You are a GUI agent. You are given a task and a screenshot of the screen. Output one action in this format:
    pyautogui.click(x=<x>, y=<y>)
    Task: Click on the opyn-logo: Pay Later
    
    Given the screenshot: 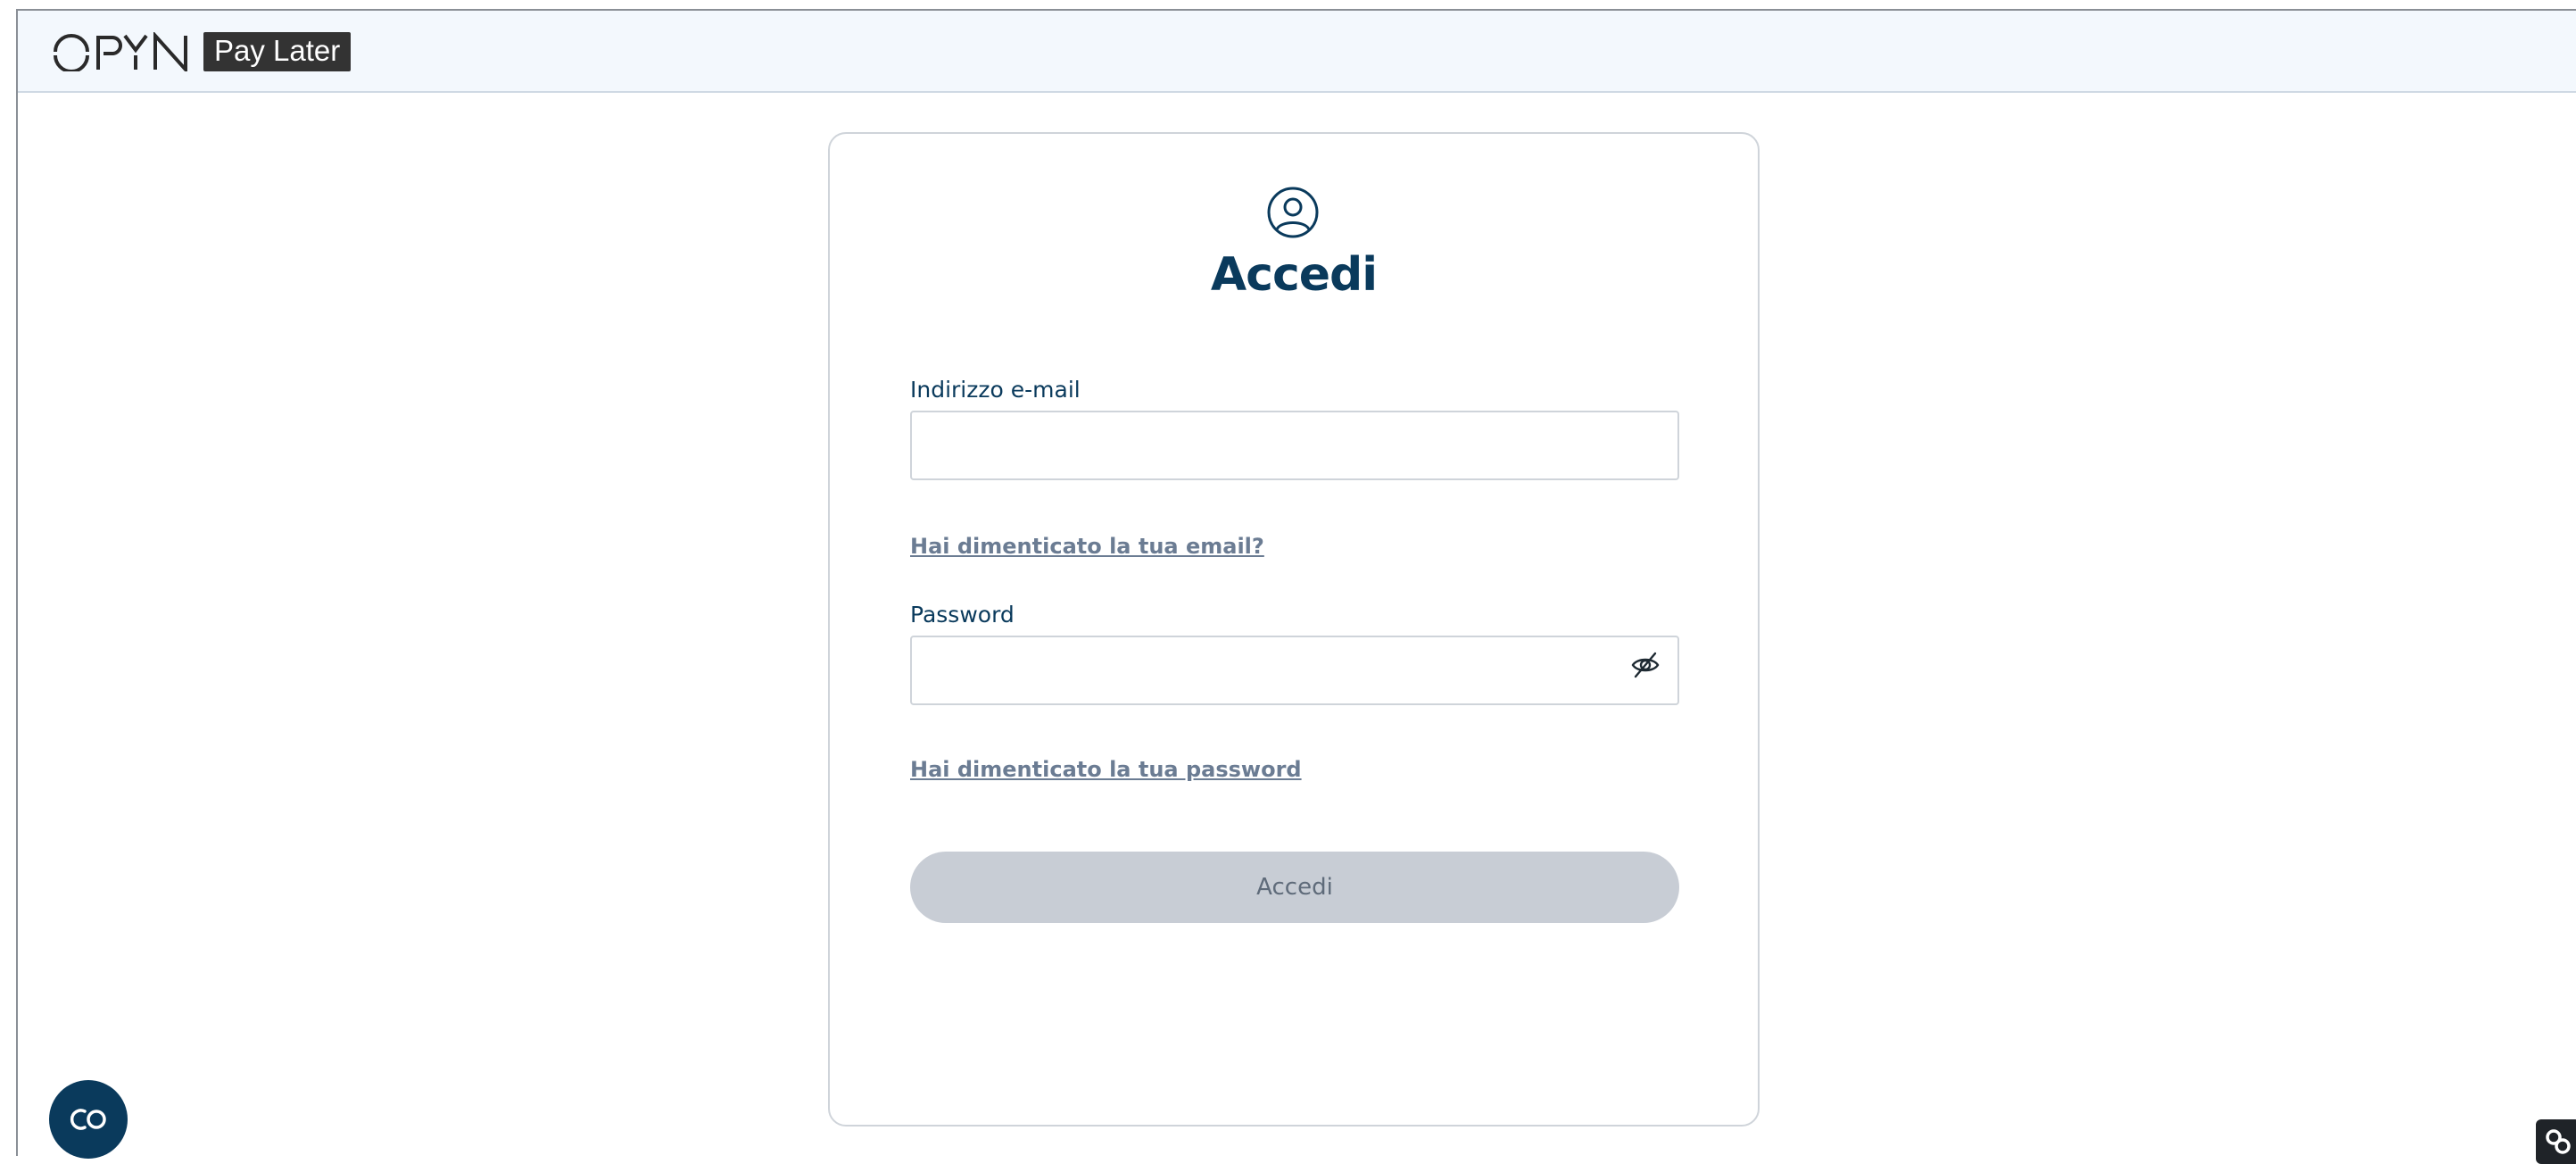 What is the action you would take?
    pyautogui.click(x=203, y=51)
    